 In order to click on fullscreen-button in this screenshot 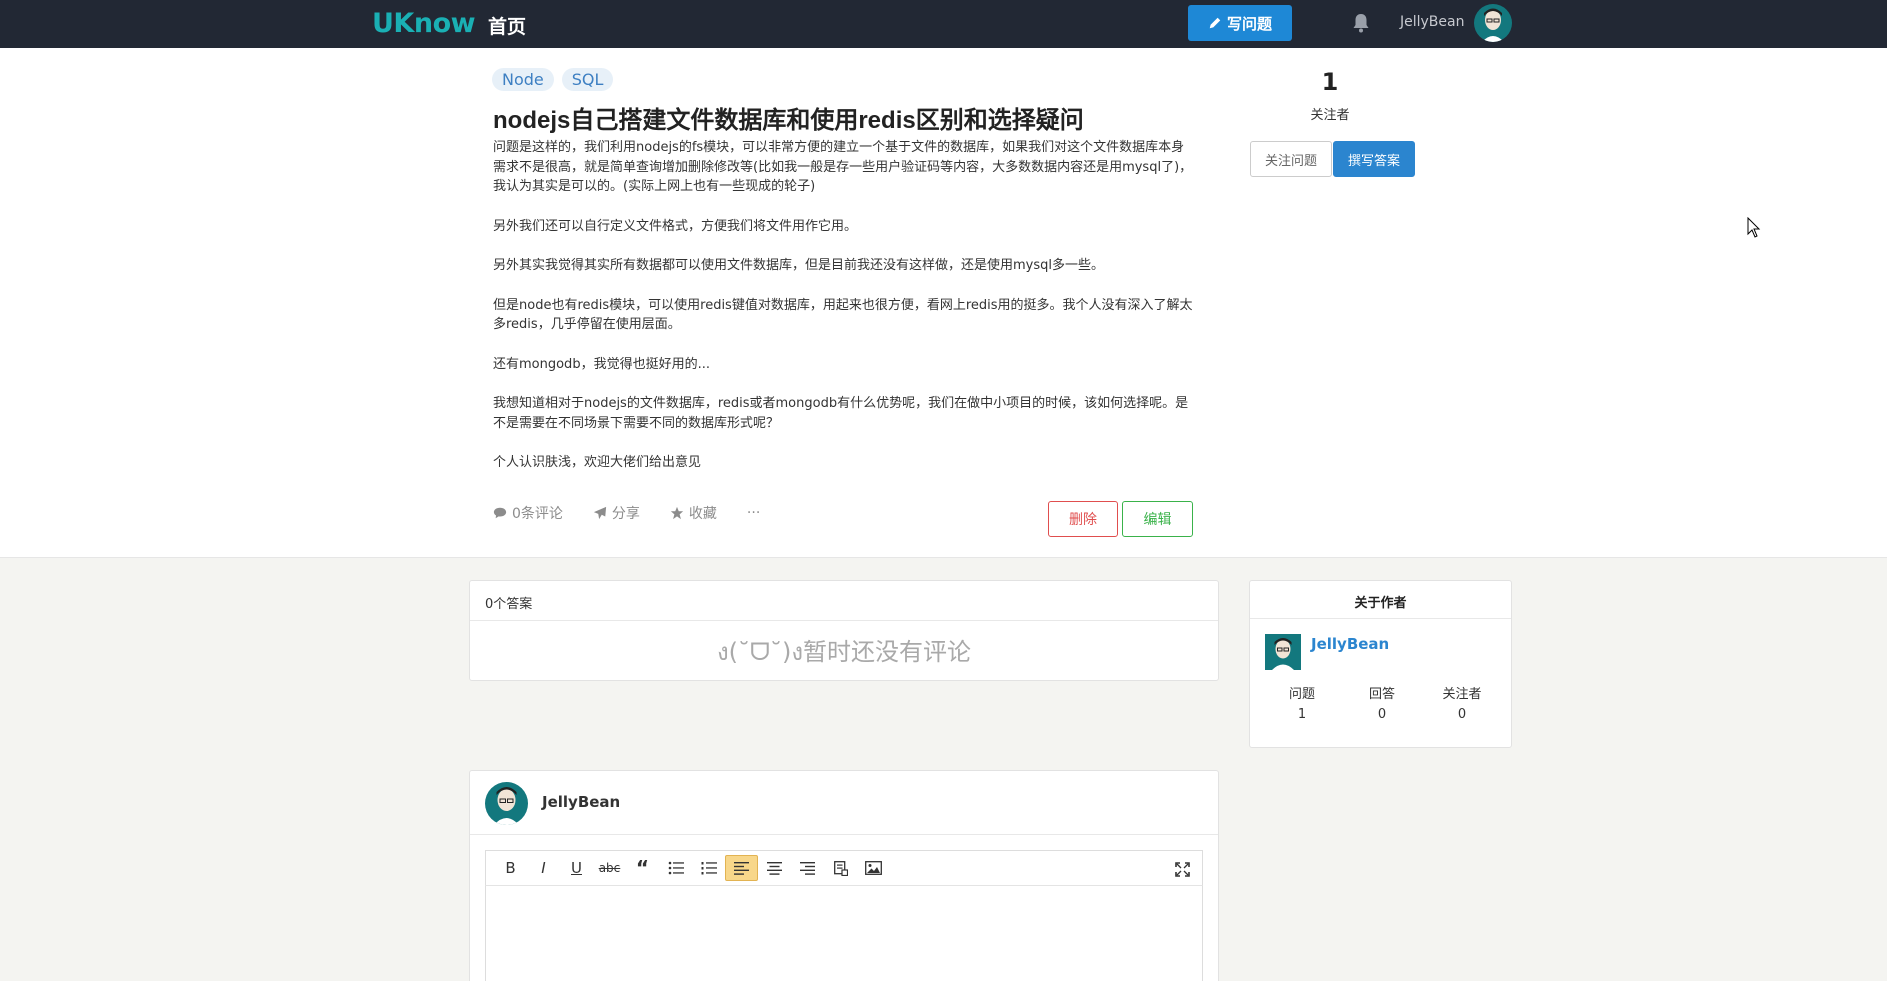, I will do `click(1182, 869)`.